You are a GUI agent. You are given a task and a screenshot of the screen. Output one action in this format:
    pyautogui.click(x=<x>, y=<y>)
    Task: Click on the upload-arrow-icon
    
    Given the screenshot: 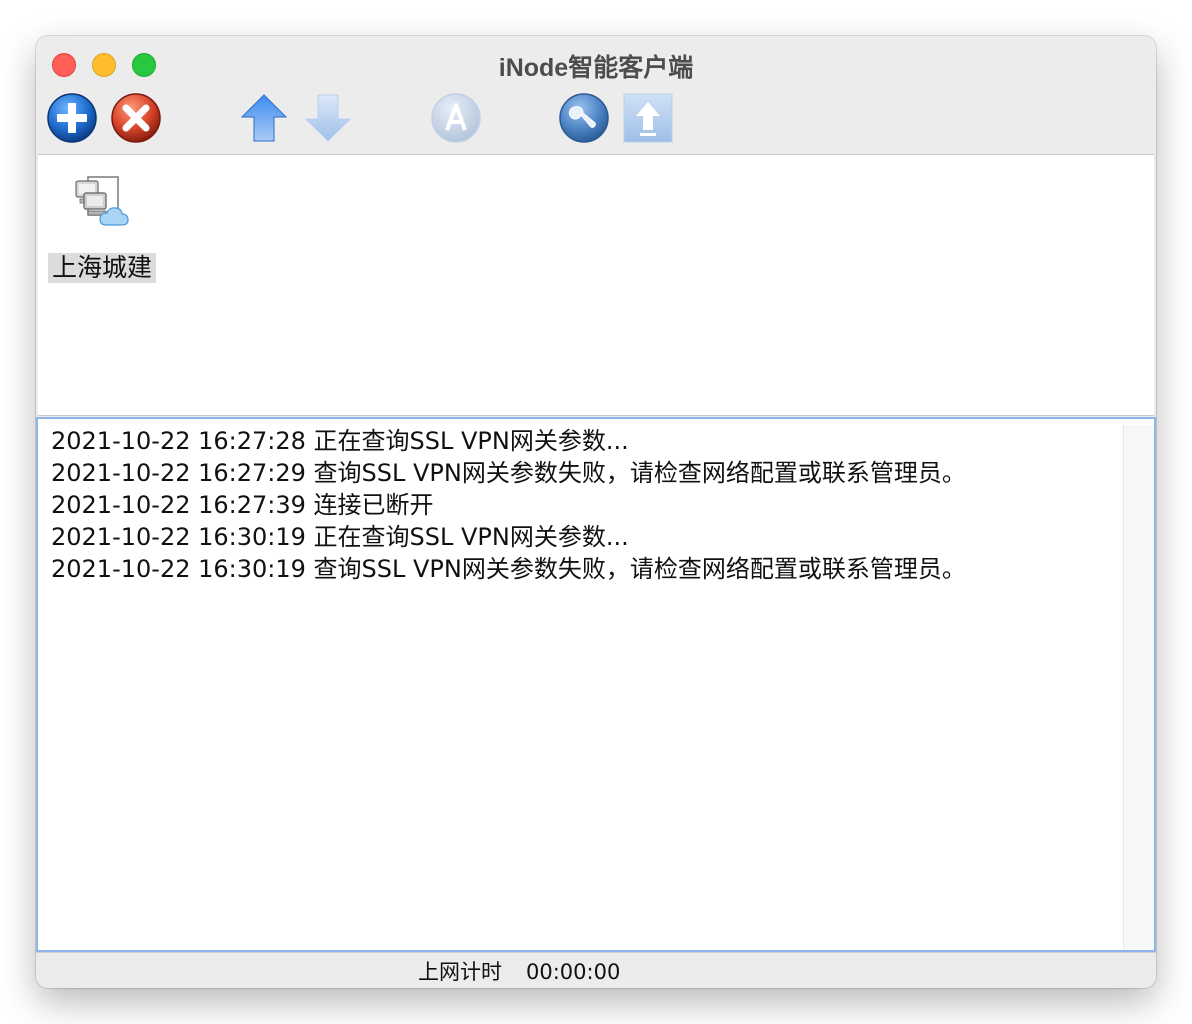 What is the action you would take?
    pyautogui.click(x=648, y=118)
    